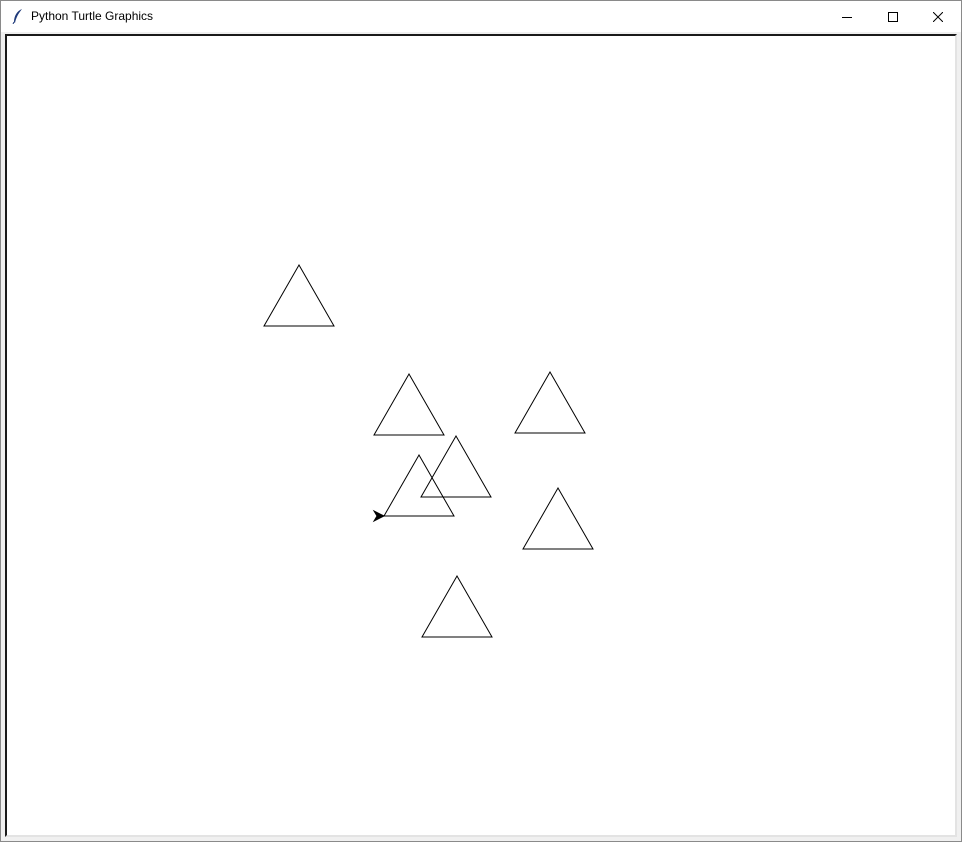 This screenshot has width=962, height=842. I want to click on turtle-cursor-icon, so click(379, 516).